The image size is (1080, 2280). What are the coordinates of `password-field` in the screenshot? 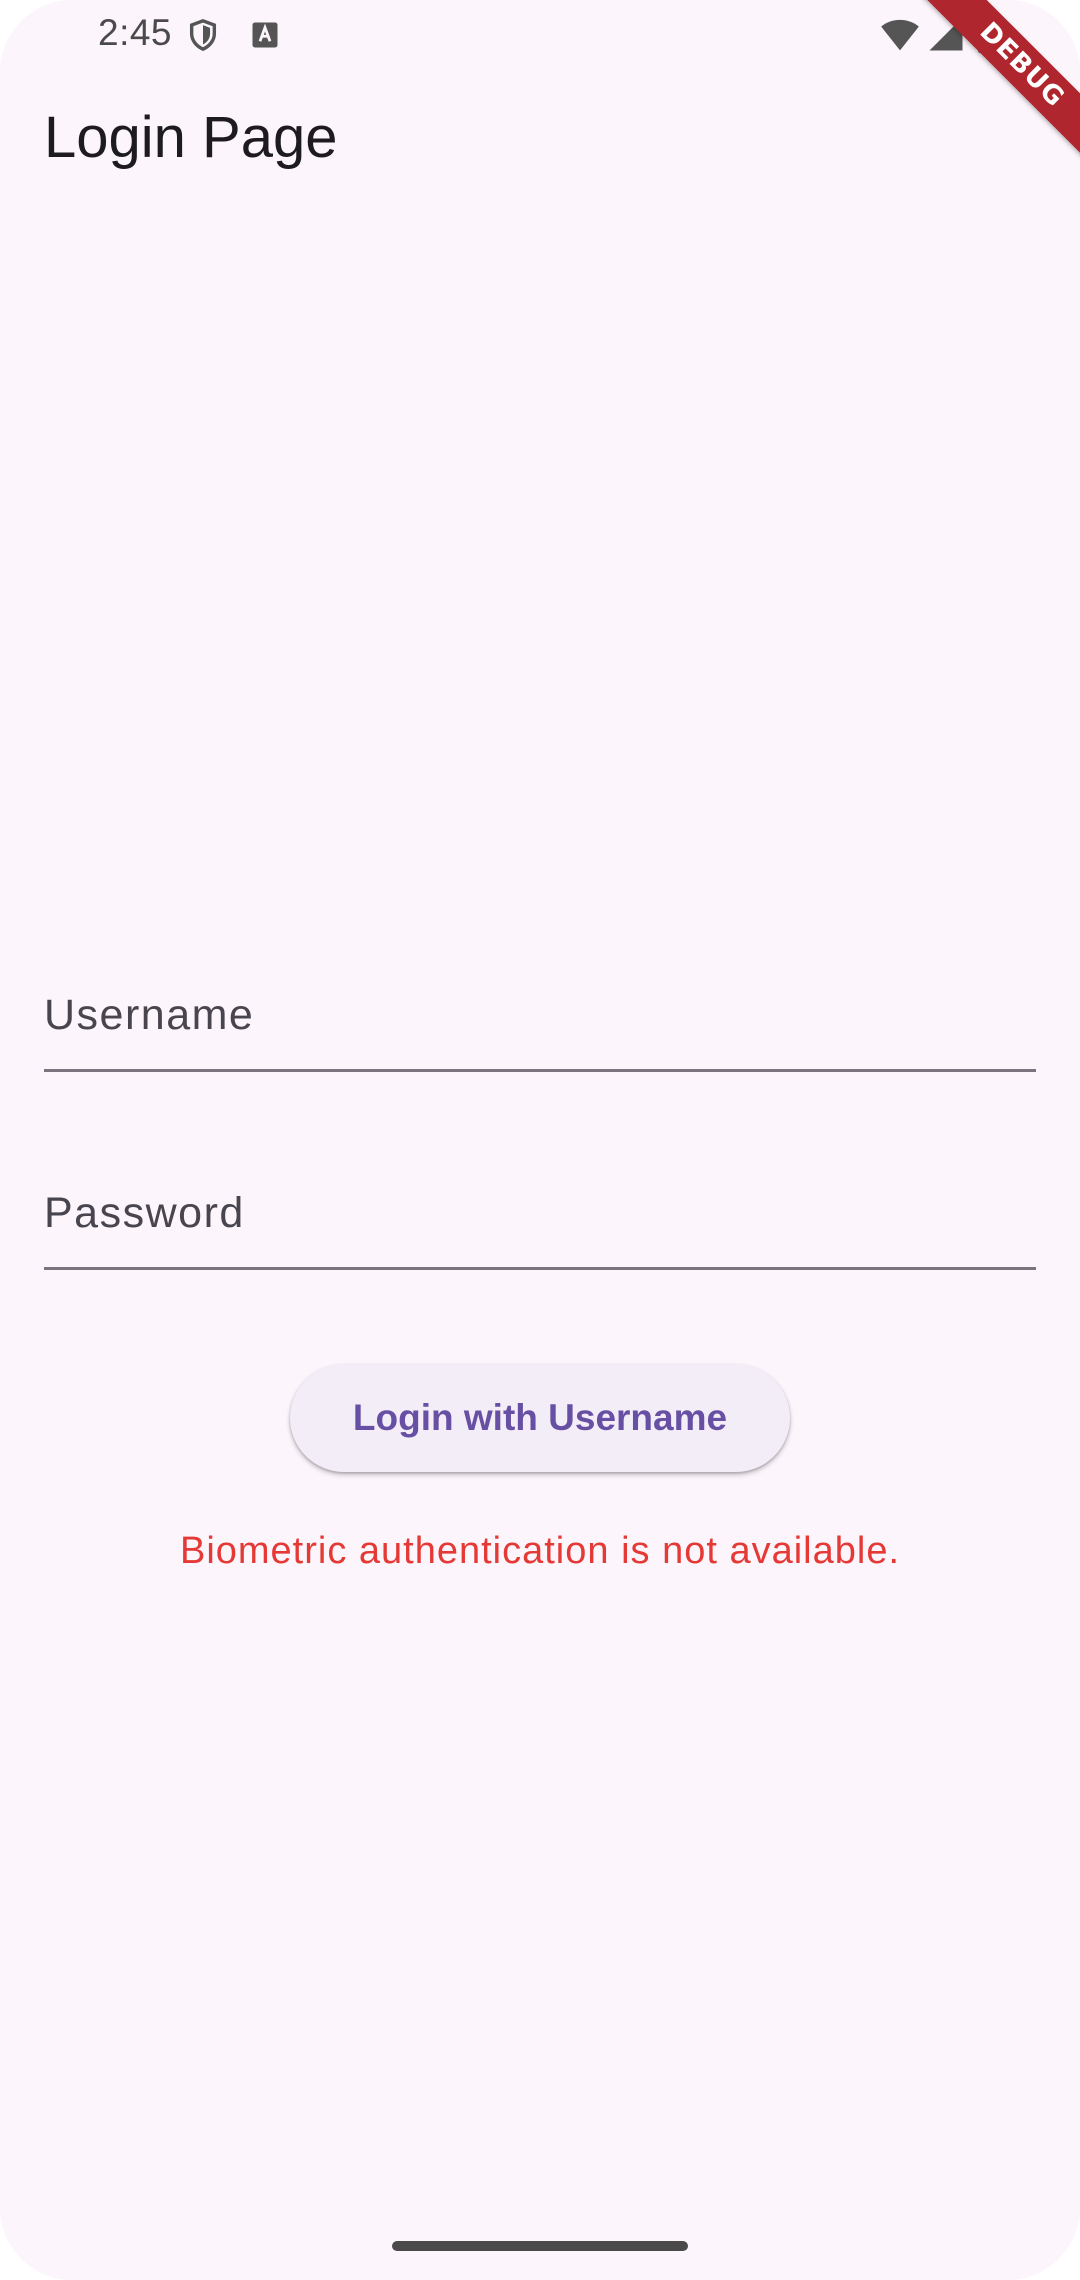 It's located at (540, 1215).